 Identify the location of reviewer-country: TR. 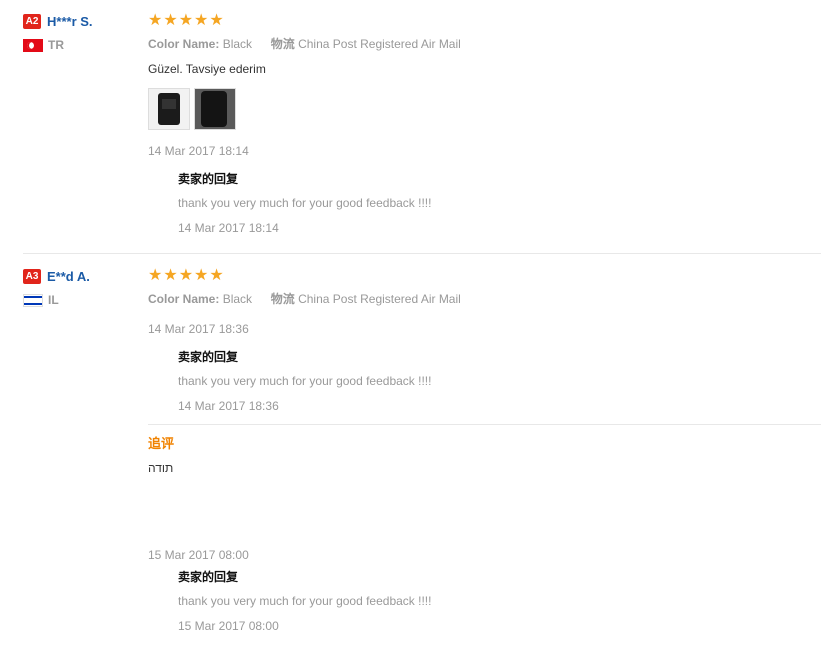
(58, 45).